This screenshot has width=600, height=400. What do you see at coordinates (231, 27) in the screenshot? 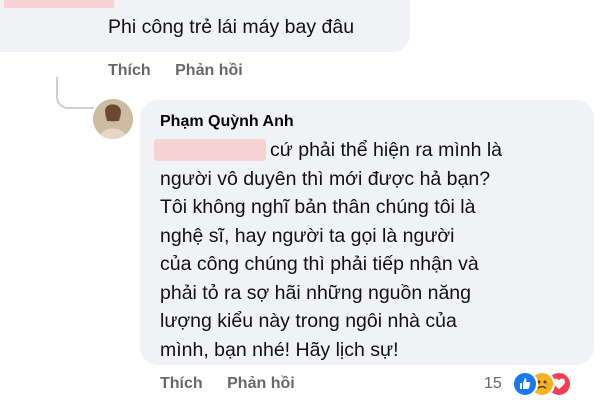
I see `parent-comment-text: Phi công trẻ lái máy bay đâu` at bounding box center [231, 27].